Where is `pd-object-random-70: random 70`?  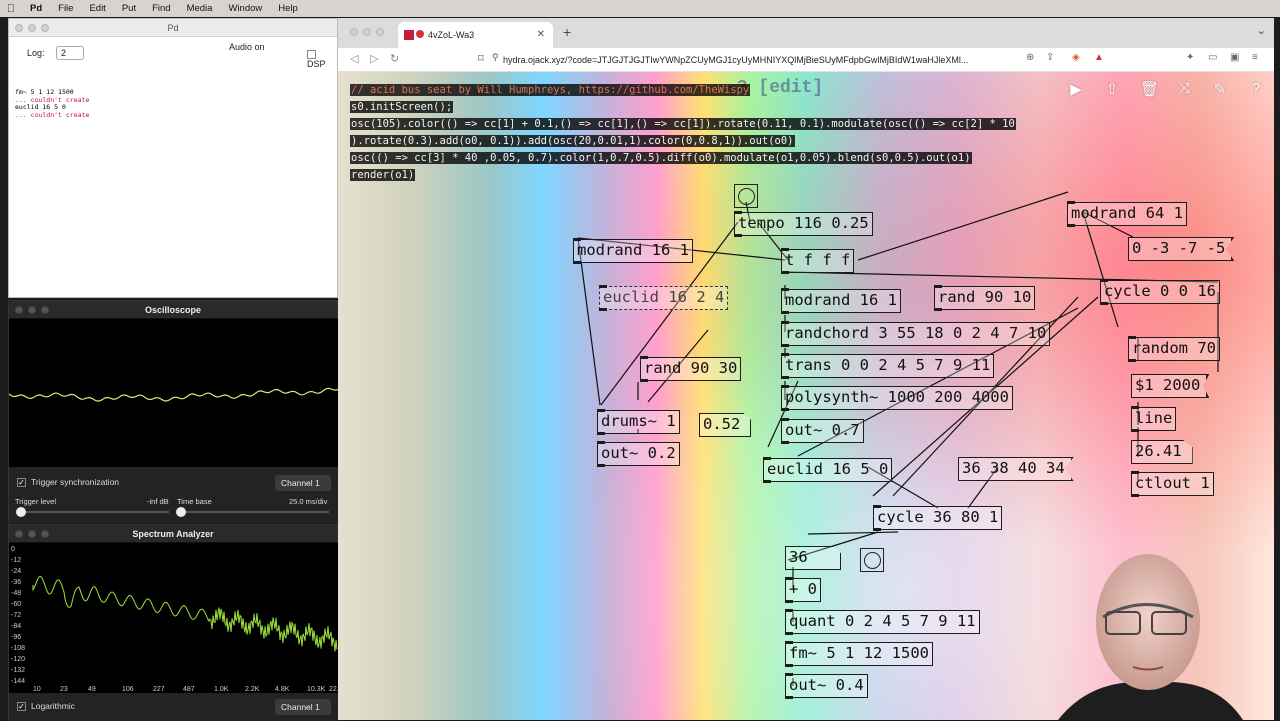
pd-object-random-70: random 70 is located at coordinates (1174, 349).